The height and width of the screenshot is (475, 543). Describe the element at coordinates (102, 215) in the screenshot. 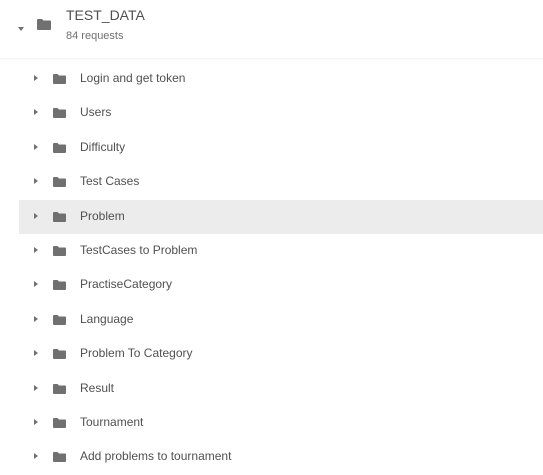

I see `folder-name: Problem` at that location.